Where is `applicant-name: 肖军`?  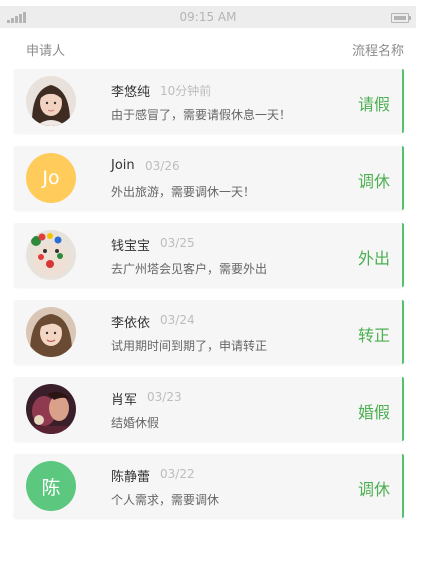
applicant-name: 肖军 is located at coordinates (124, 400).